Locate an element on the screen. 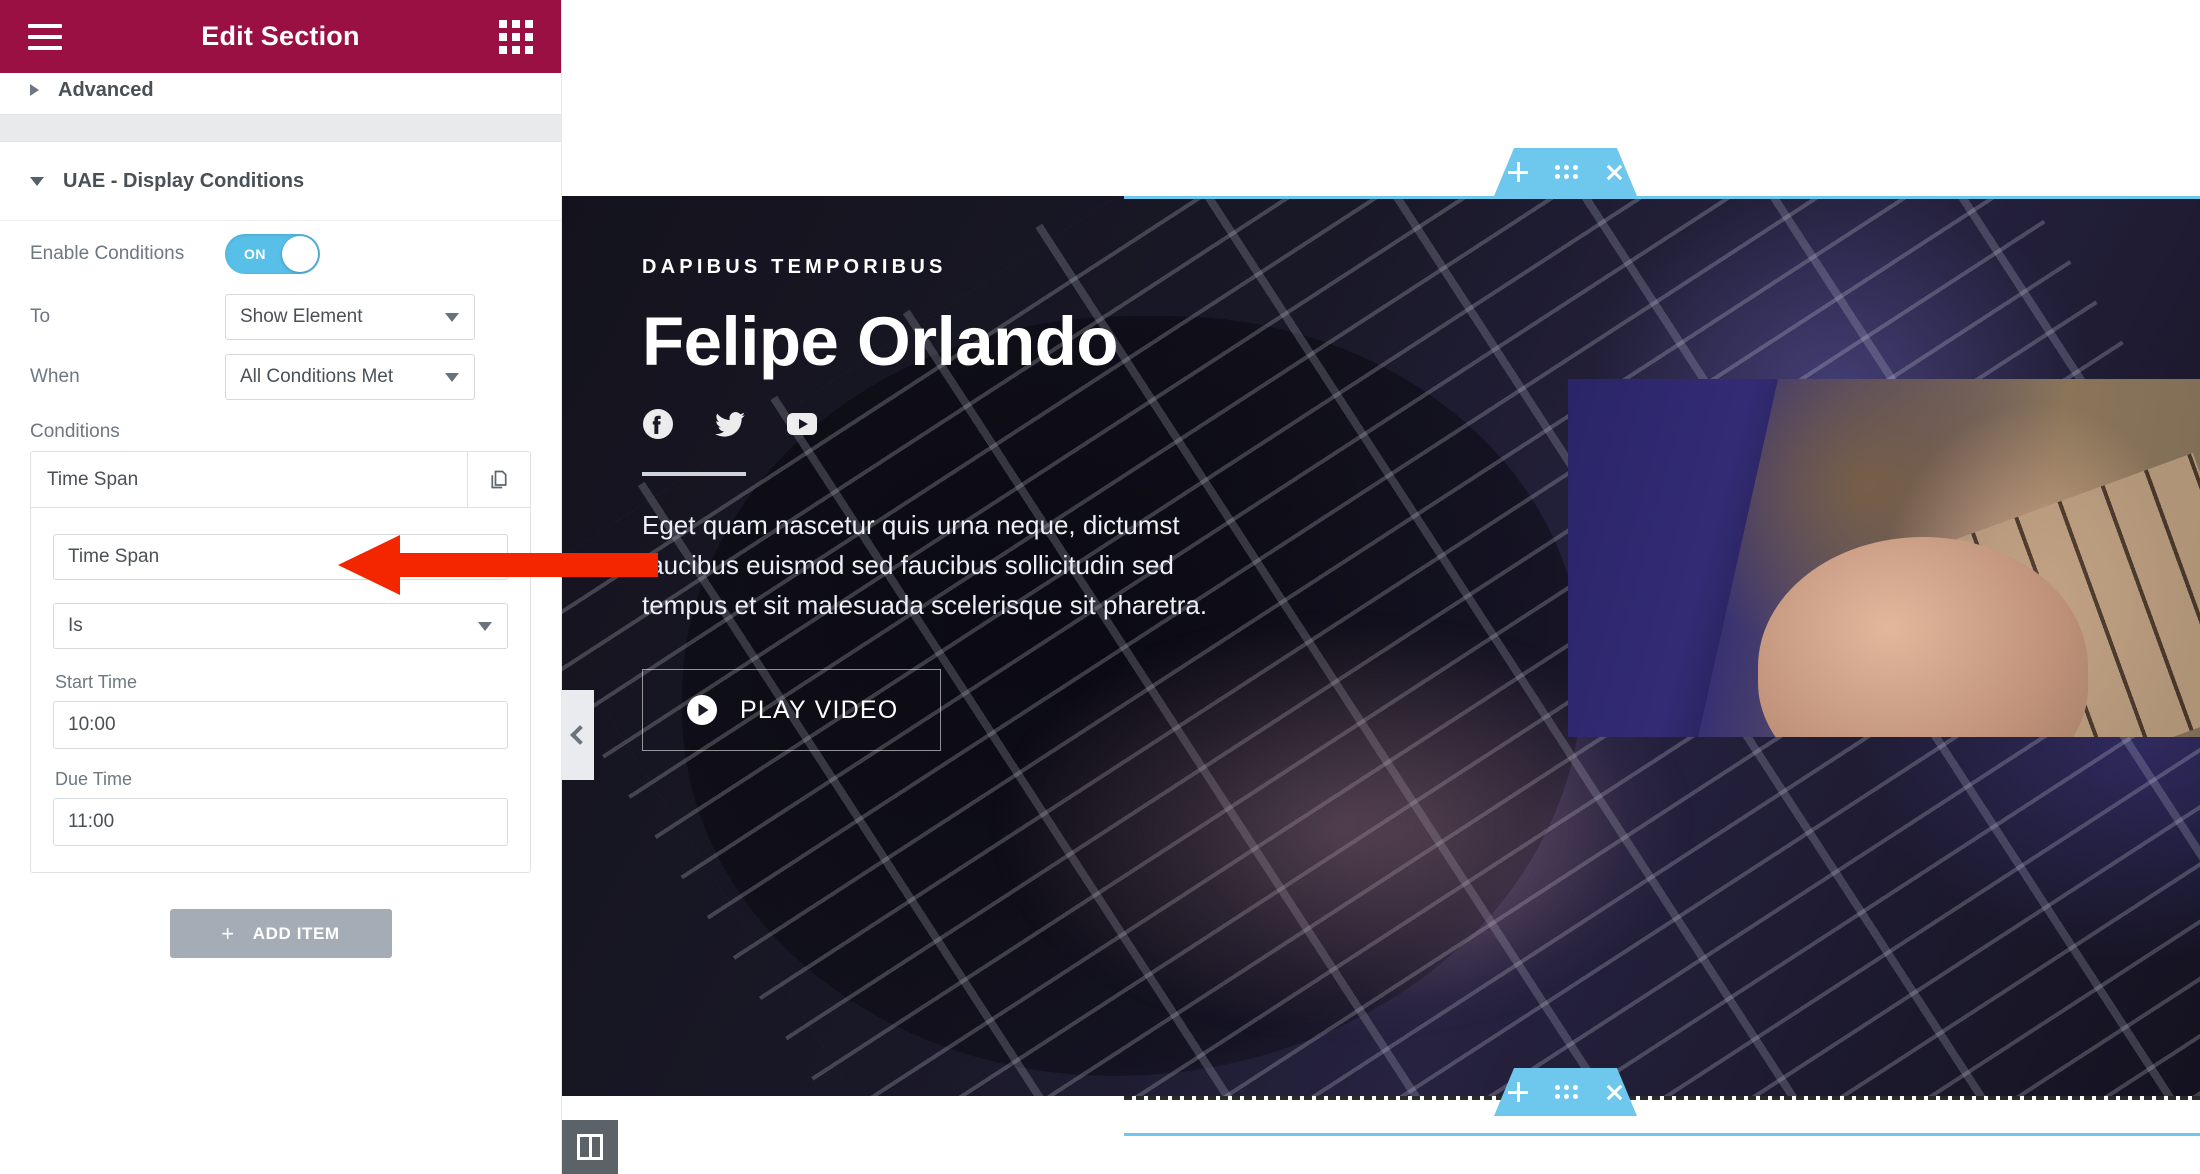 This screenshot has height=1174, width=2200. panel-collapse-handle is located at coordinates (578, 735).